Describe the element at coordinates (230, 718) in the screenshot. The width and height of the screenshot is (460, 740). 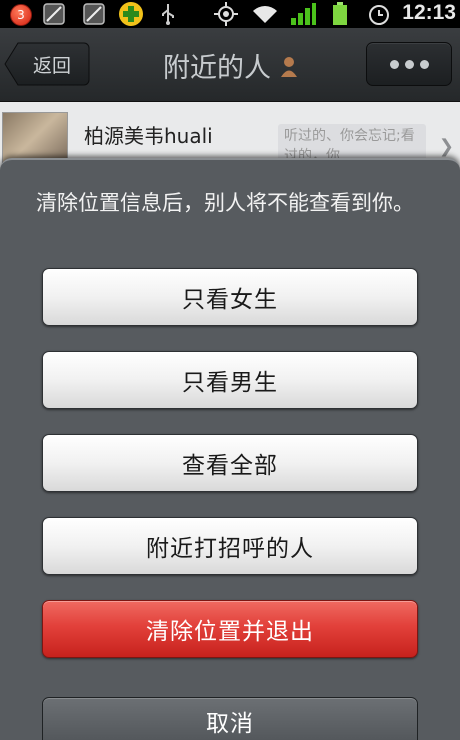
I see `cancel-button: 取消` at that location.